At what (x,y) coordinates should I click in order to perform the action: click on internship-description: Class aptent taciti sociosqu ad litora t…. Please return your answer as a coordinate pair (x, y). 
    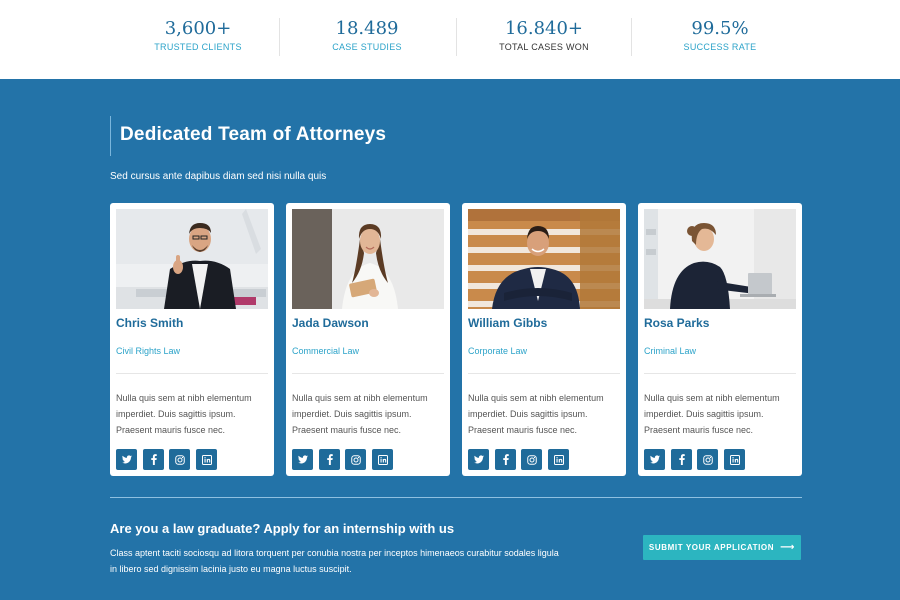
    Looking at the image, I should click on (334, 561).